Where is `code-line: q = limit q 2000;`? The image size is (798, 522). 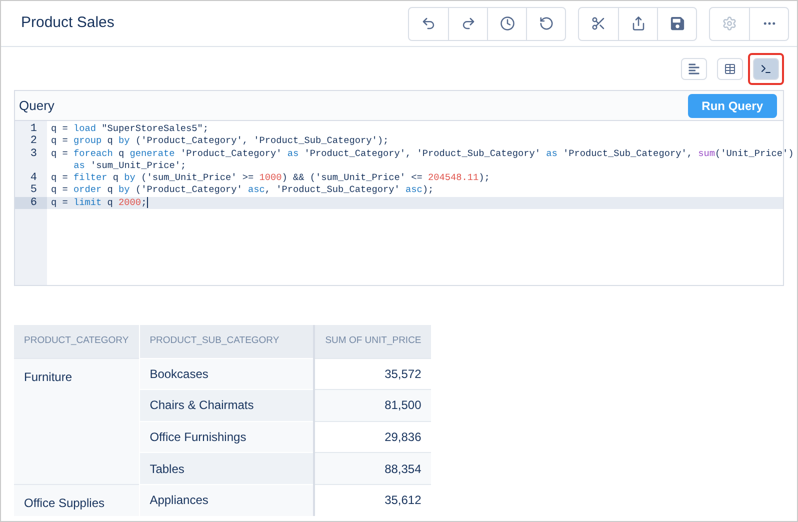
code-line: q = limit q 2000; is located at coordinates (99, 203).